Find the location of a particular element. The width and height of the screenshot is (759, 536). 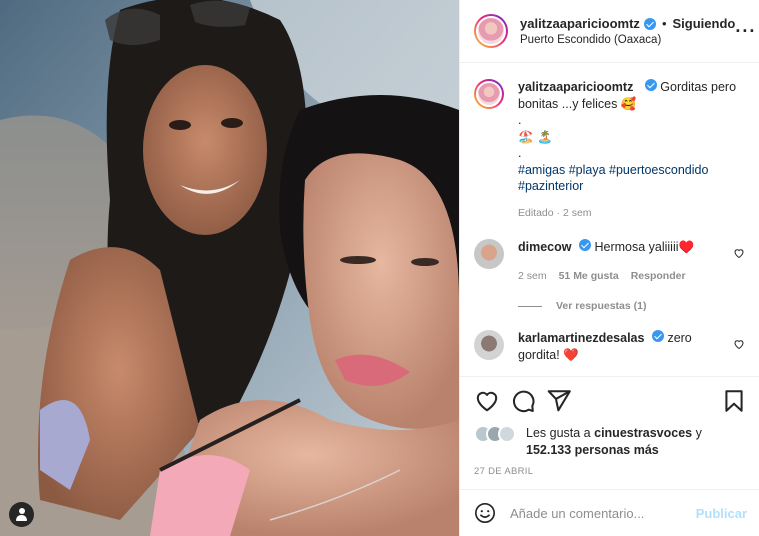

liker-avatars is located at coordinates (497, 435).